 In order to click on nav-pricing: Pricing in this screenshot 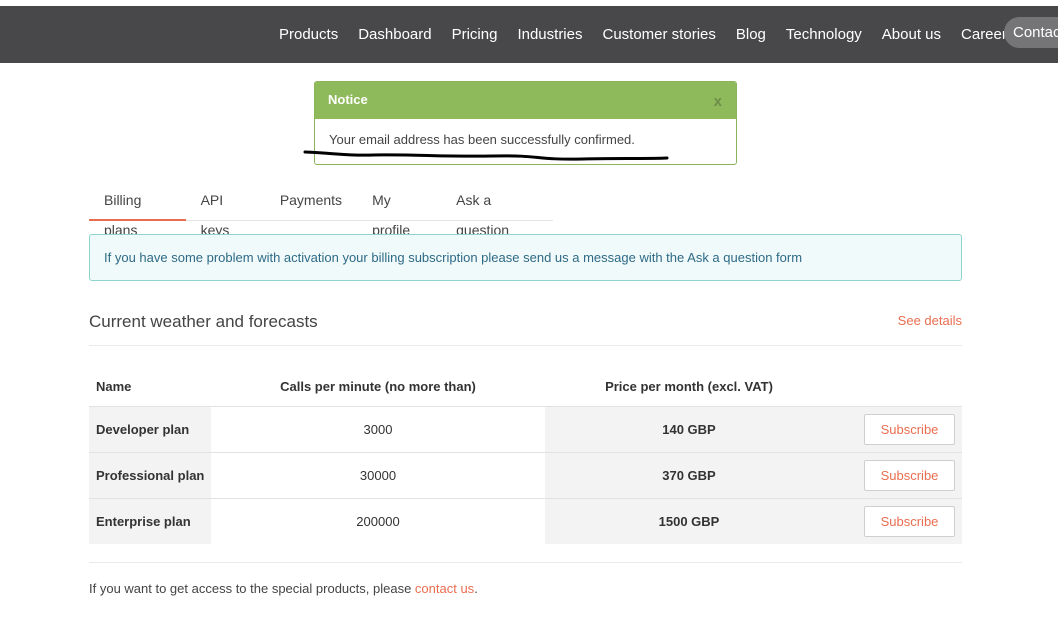, I will do `click(475, 34)`.